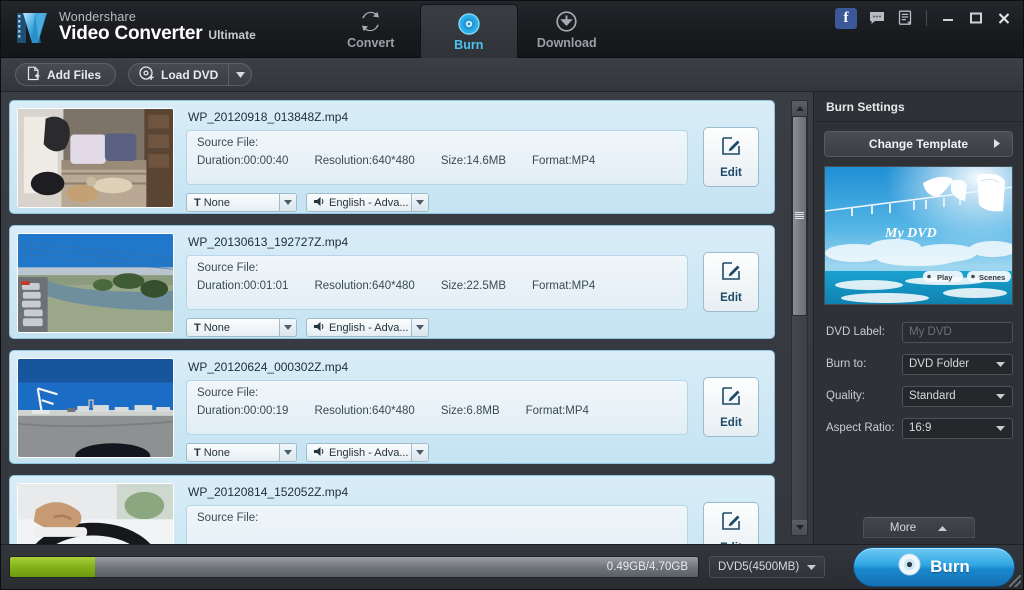 This screenshot has height=590, width=1024. I want to click on add-files-button: Add Files, so click(66, 74).